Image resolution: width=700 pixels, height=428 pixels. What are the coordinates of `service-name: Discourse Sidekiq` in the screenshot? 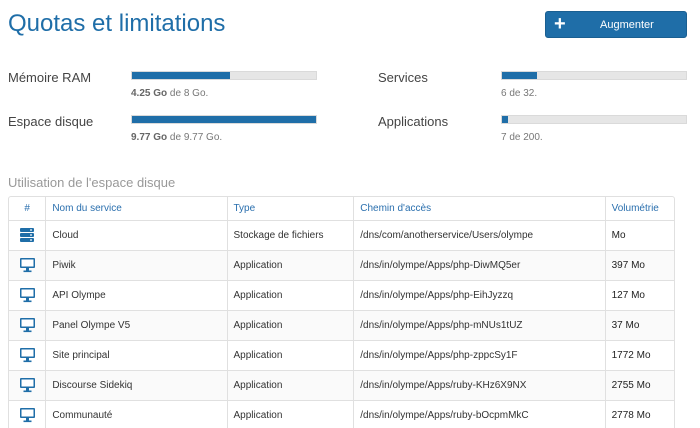 It's located at (136, 384).